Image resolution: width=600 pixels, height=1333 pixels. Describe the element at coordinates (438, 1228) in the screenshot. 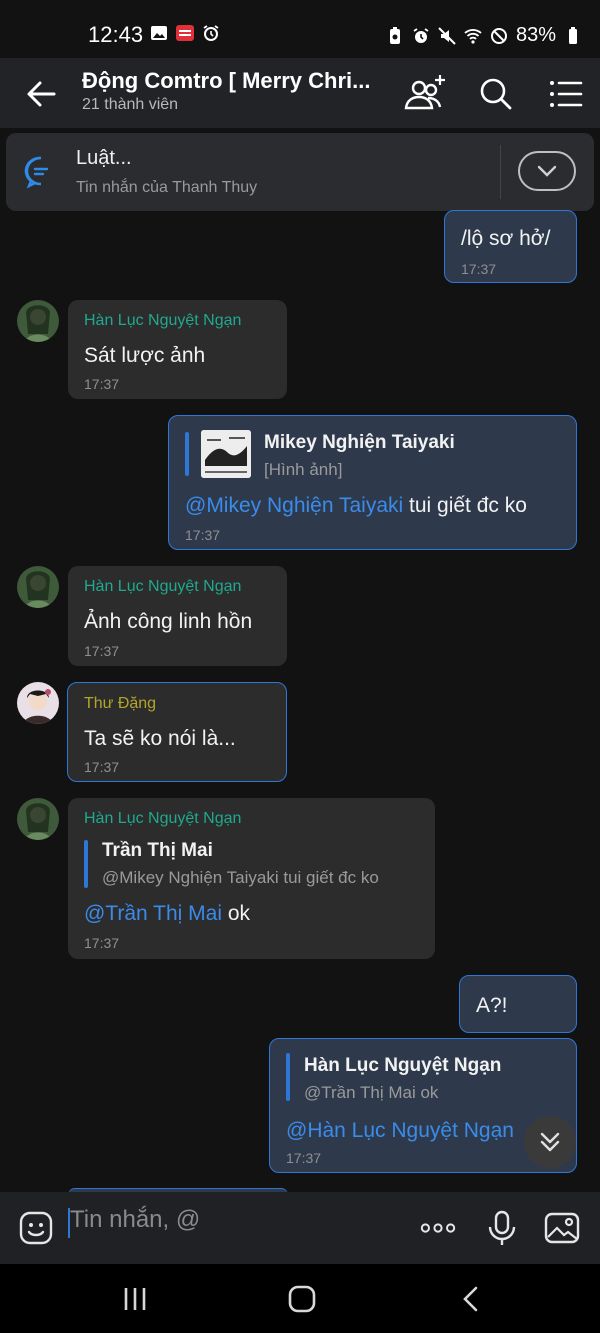

I see `more-options-icon` at that location.